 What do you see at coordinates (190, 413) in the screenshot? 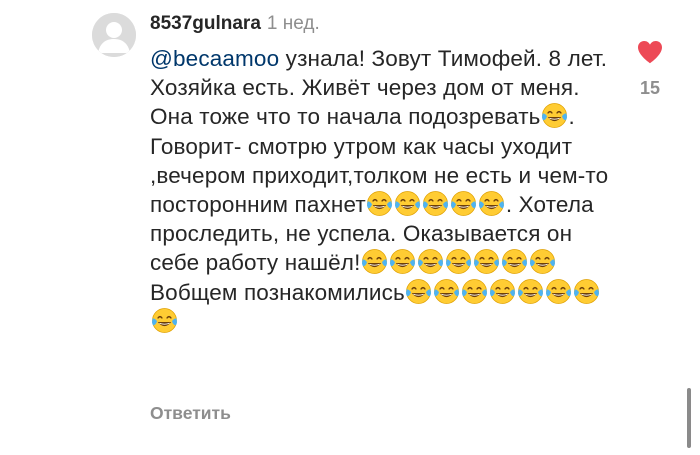
I see `reply-button: Ответить` at bounding box center [190, 413].